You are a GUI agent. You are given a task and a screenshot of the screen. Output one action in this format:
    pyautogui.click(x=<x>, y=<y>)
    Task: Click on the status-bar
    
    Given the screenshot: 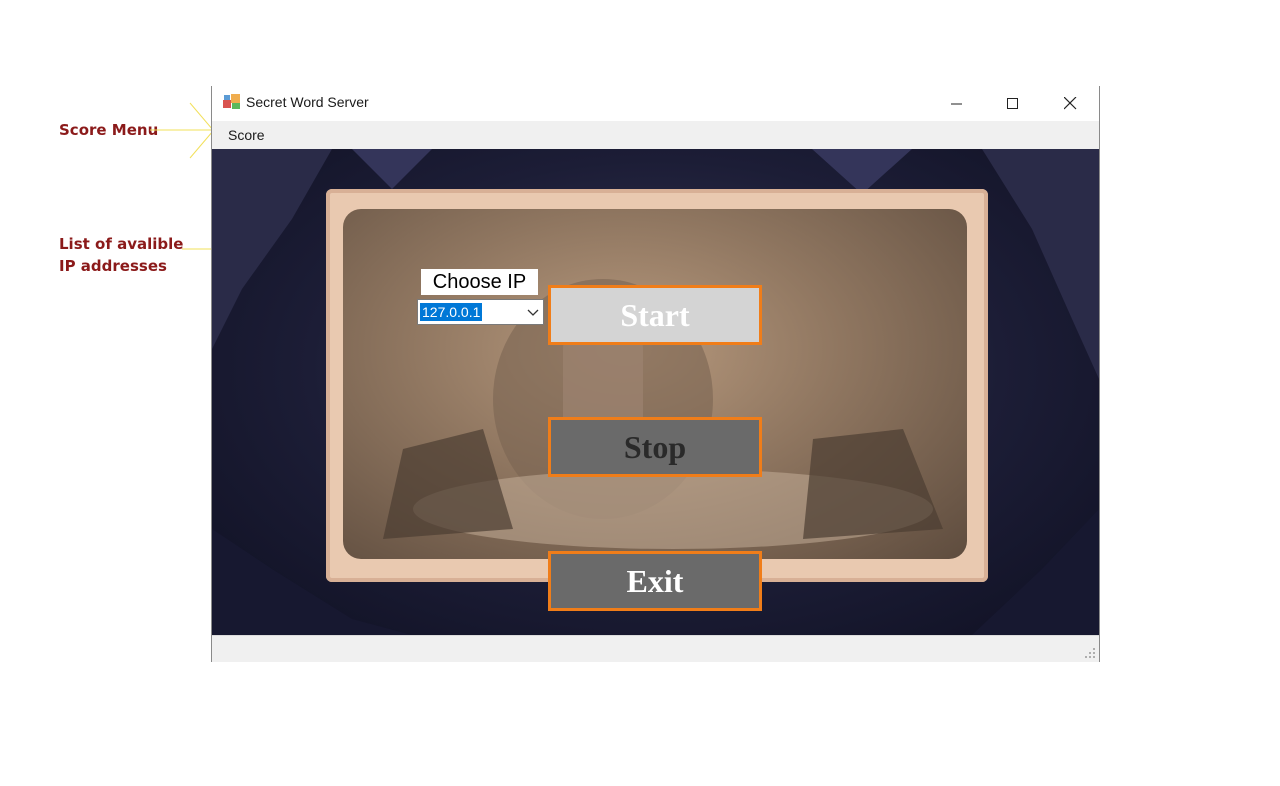 What is the action you would take?
    pyautogui.click(x=655, y=648)
    